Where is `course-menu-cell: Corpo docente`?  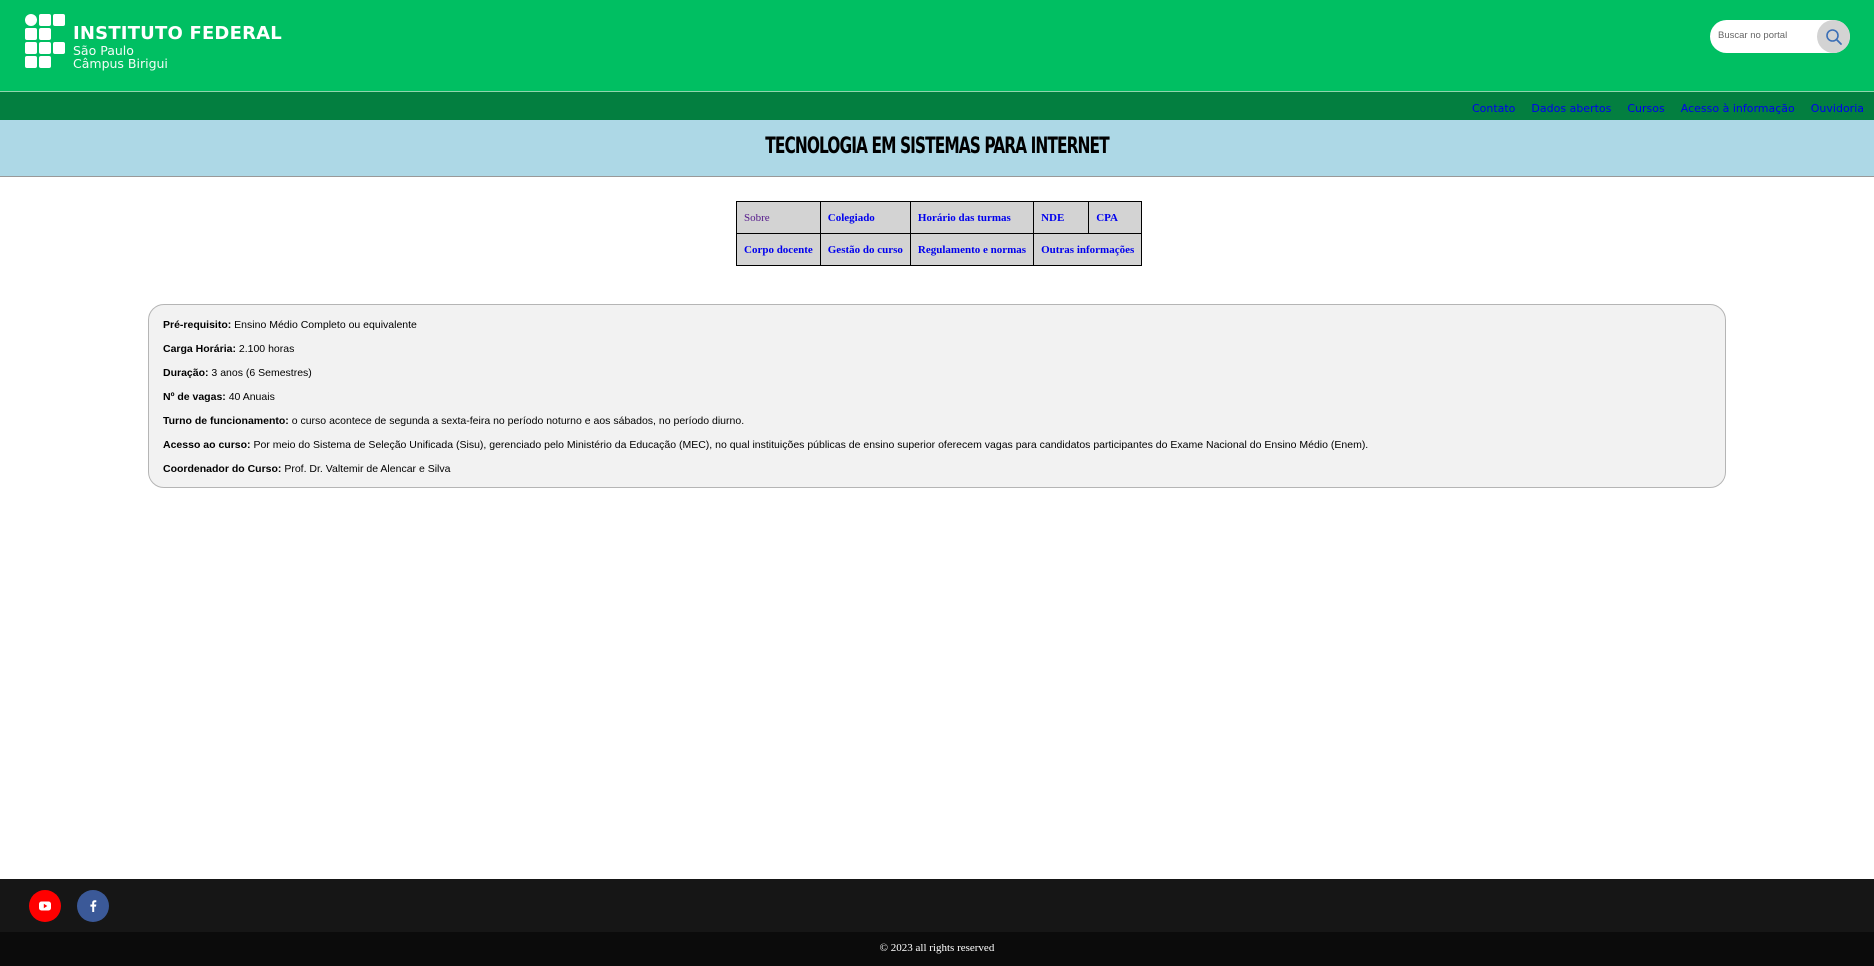
course-menu-cell: Corpo docente is located at coordinates (778, 249).